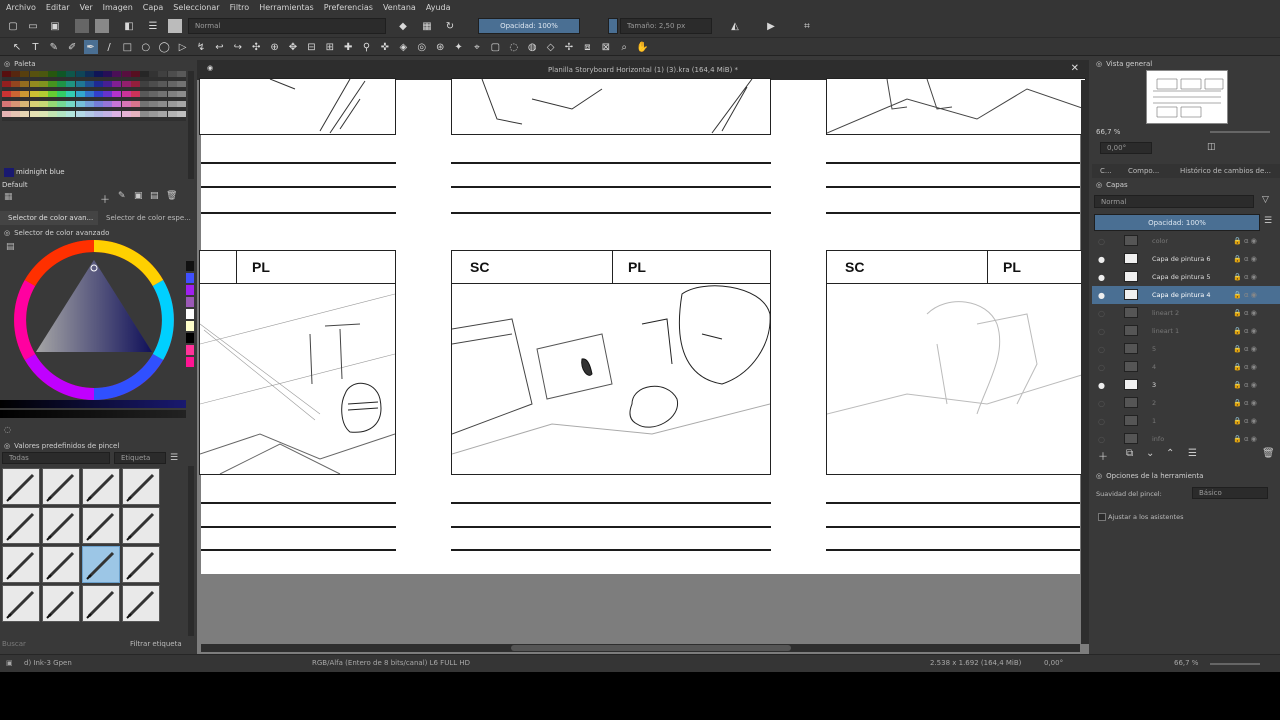 The image size is (1280, 720). Describe the element at coordinates (154, 196) in the screenshot. I see `palette-export-icon: ▤` at that location.